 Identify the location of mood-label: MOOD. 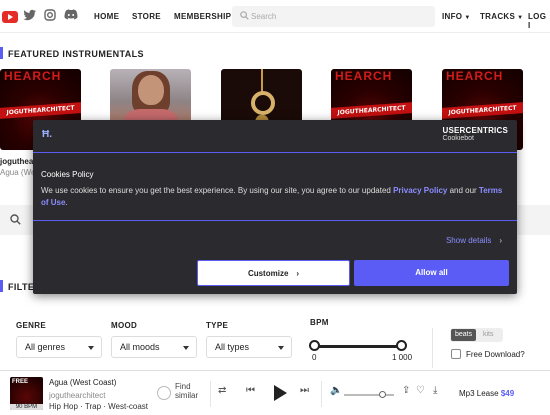
(124, 325).